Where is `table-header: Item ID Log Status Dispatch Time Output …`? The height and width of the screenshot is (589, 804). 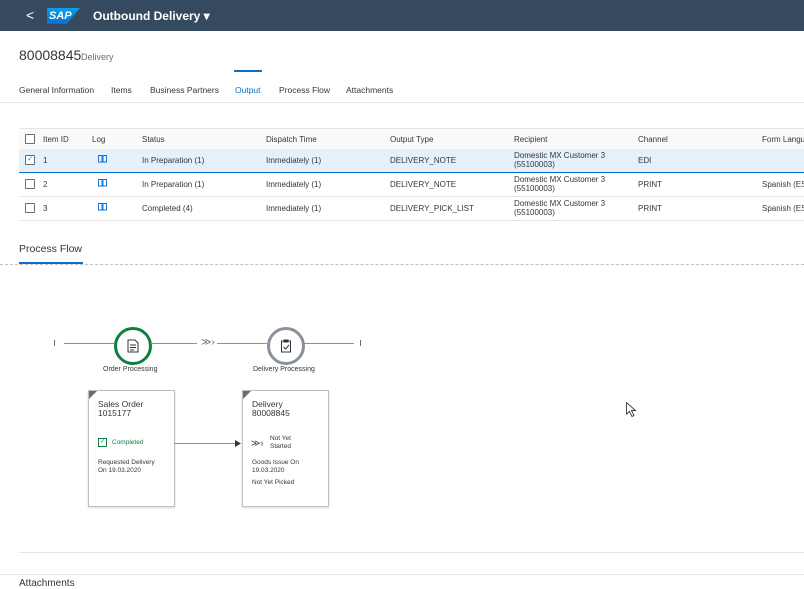 table-header: Item ID Log Status Dispatch Time Output … is located at coordinates (411, 139).